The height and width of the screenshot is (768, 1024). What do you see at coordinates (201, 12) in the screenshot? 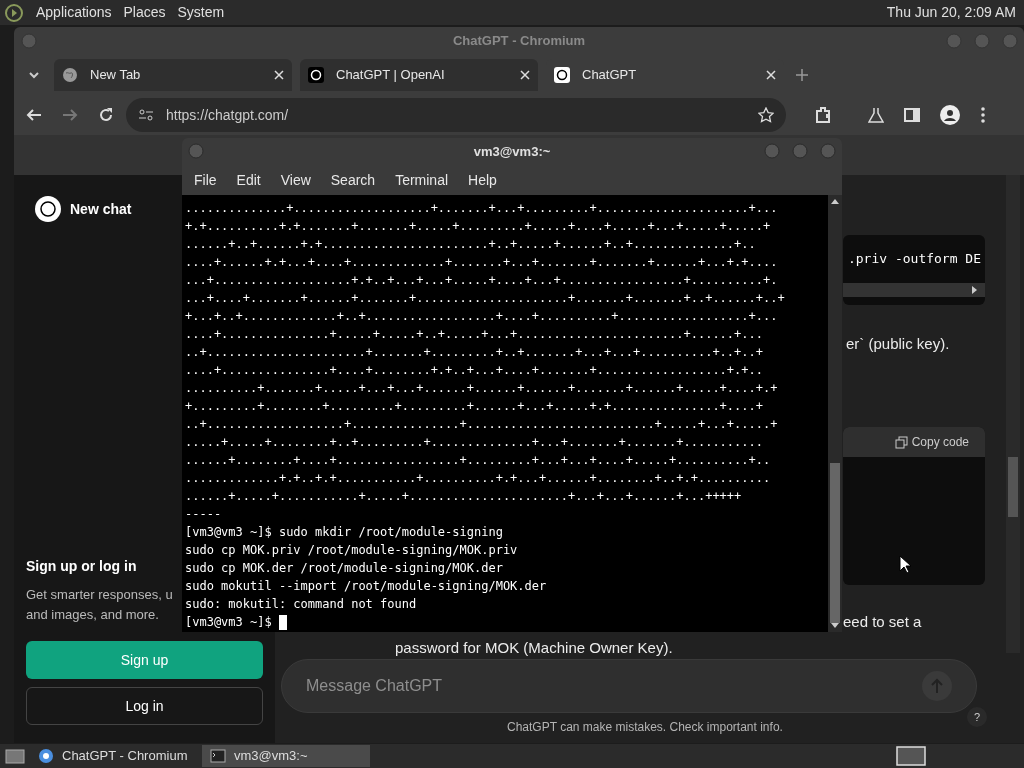
I see `panel-menu: System` at bounding box center [201, 12].